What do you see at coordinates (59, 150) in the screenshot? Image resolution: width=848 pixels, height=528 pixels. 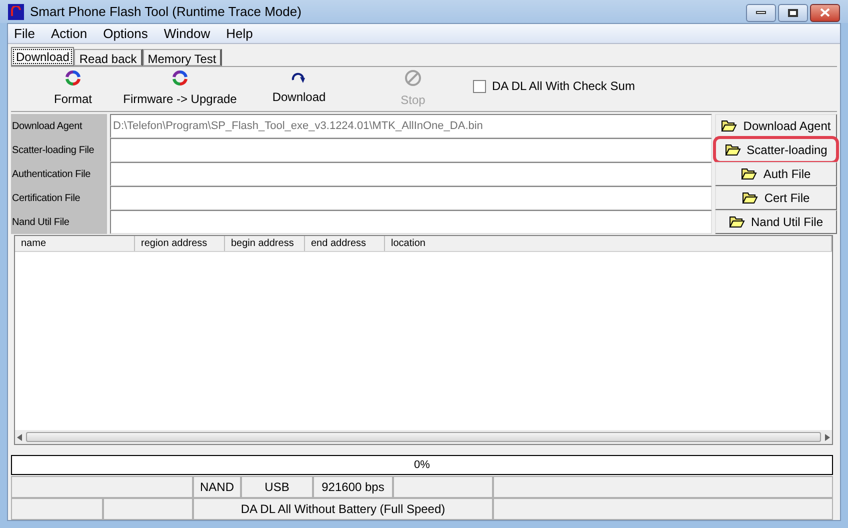 I see `field-label: Scatter-loading File` at bounding box center [59, 150].